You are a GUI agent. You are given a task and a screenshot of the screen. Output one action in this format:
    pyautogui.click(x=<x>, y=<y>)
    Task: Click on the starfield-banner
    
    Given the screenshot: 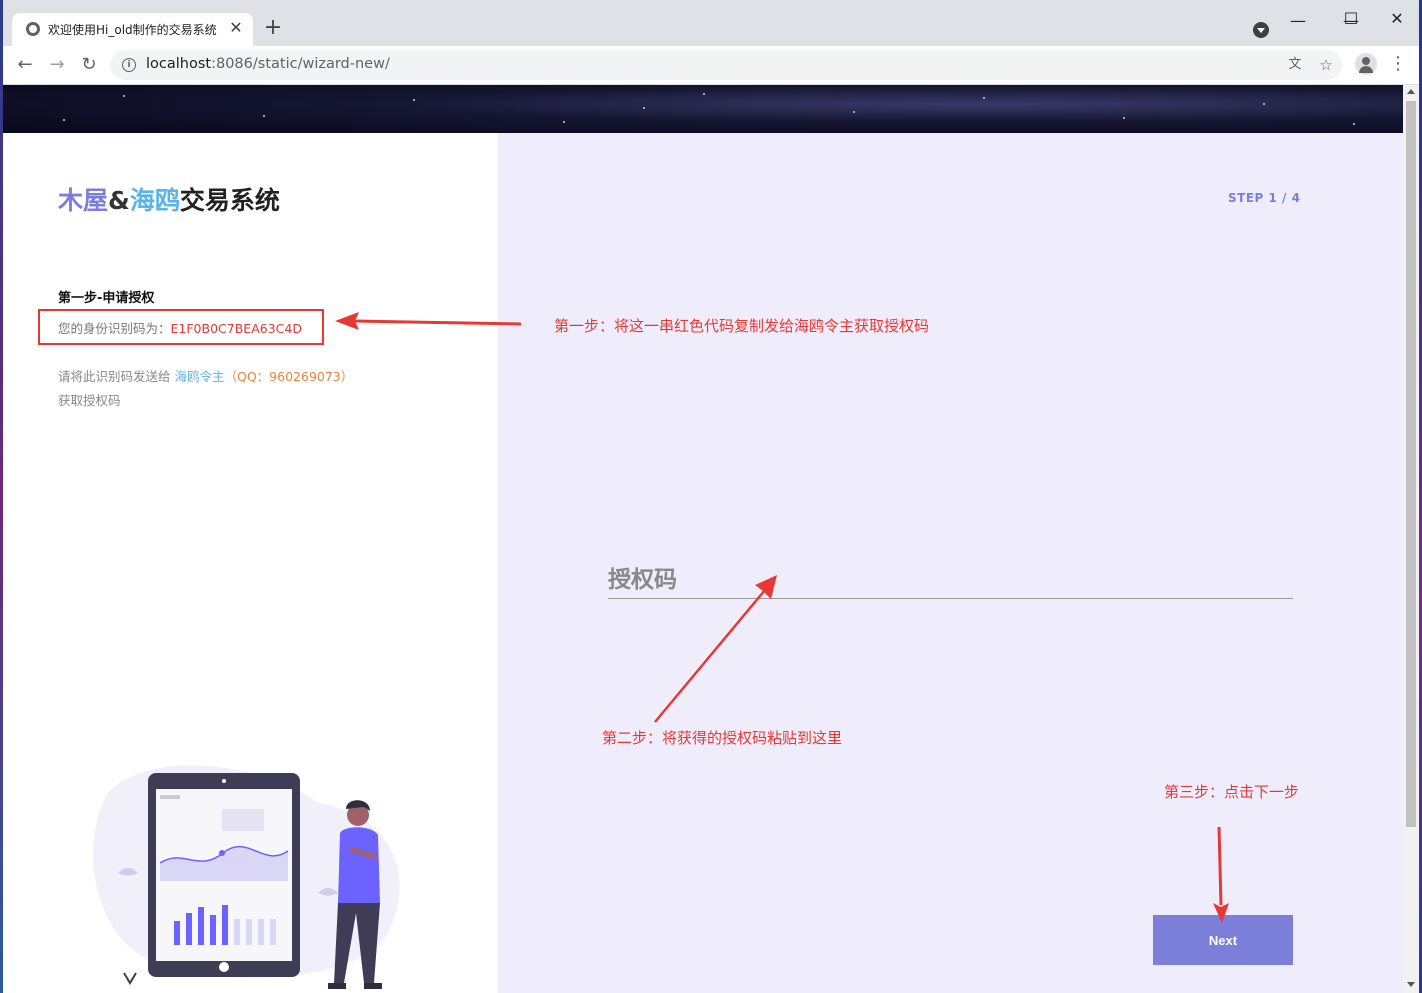 What is the action you would take?
    pyautogui.click(x=703, y=109)
    